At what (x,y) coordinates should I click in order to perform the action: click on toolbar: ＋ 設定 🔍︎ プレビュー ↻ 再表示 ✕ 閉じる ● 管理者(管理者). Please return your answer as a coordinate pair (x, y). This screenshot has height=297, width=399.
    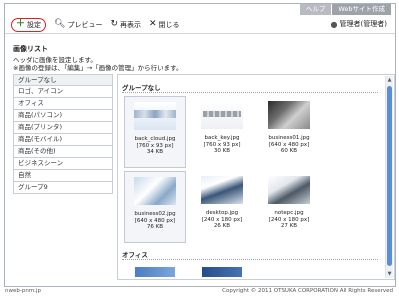
    Looking at the image, I should click on (200, 25).